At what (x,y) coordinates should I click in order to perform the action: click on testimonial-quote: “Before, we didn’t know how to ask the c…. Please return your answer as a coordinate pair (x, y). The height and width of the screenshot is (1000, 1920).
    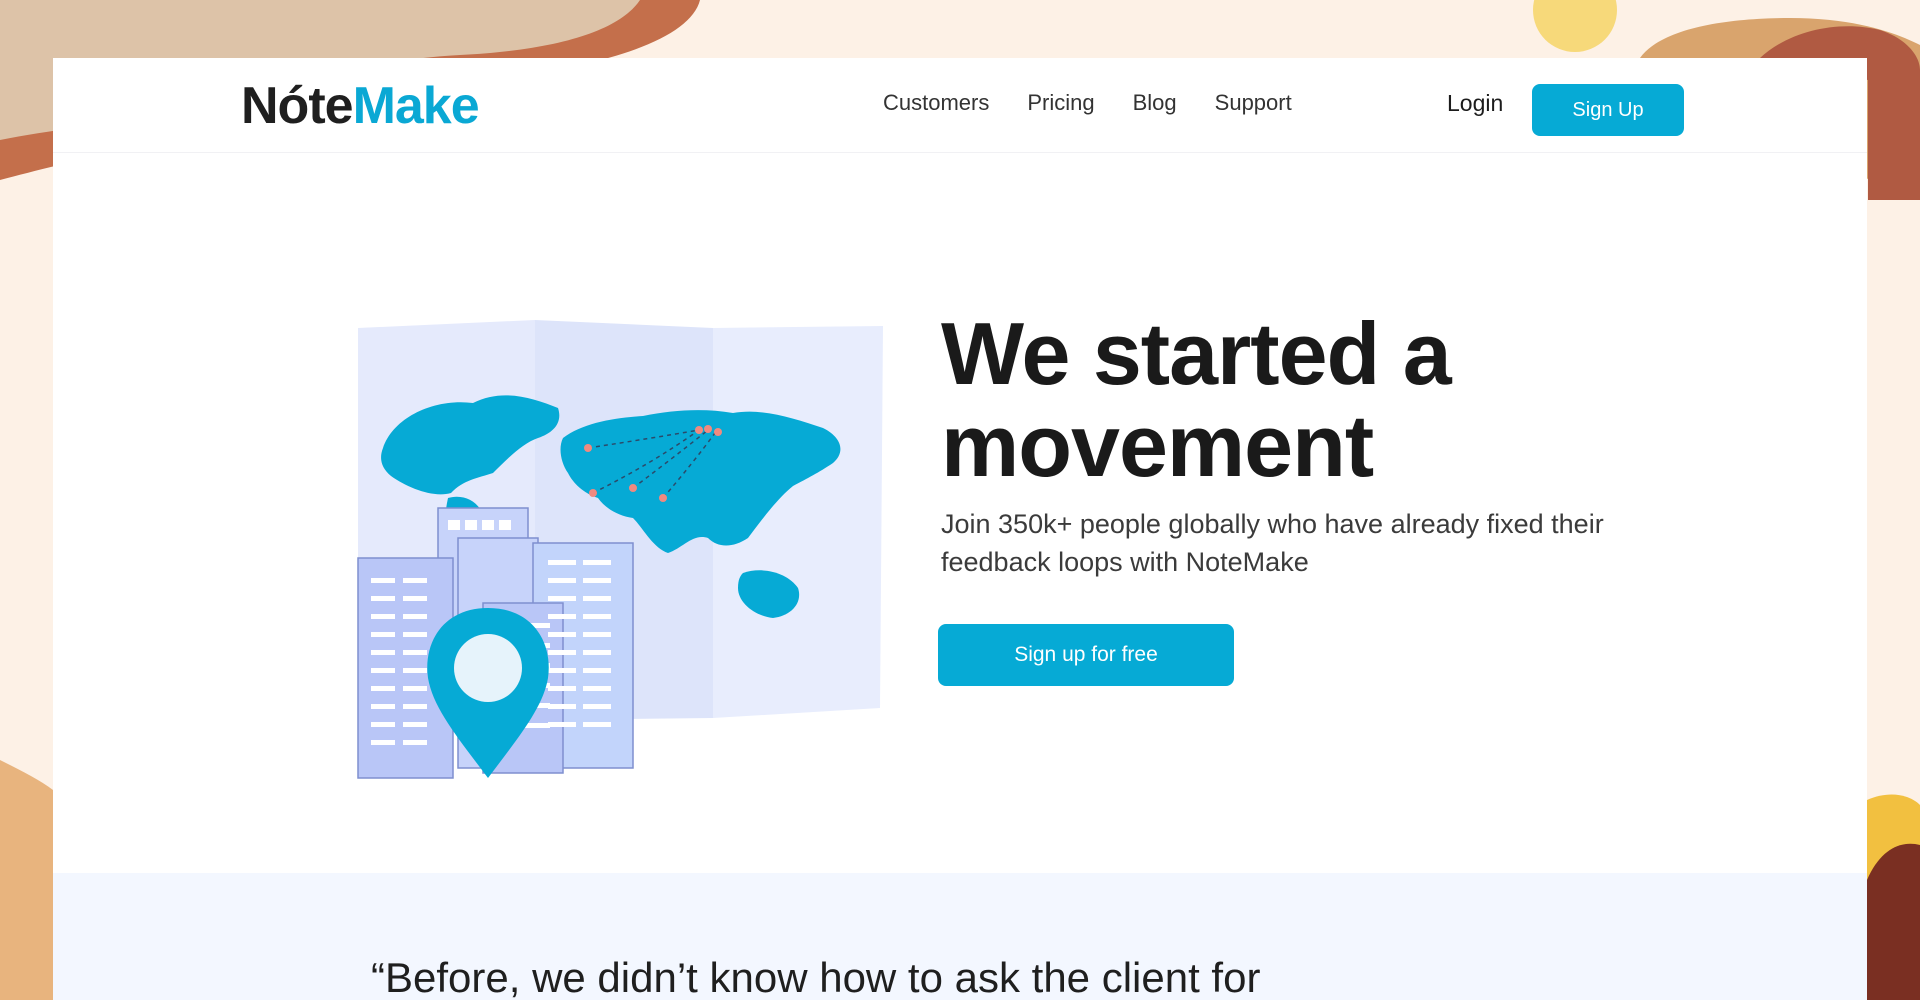
    Looking at the image, I should click on (816, 977).